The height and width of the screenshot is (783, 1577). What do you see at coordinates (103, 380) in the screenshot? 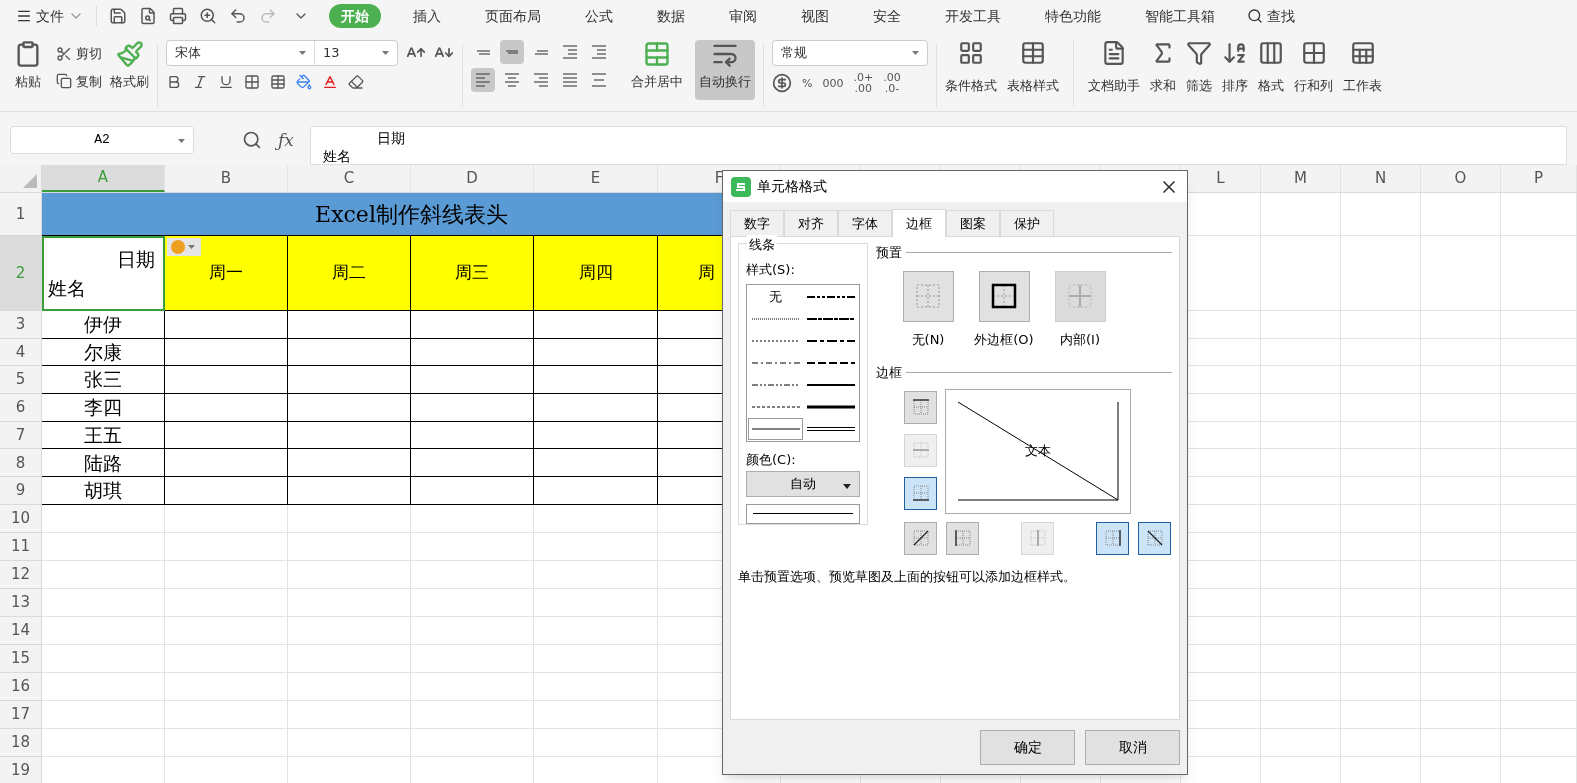
I see `table-cell: 张三` at bounding box center [103, 380].